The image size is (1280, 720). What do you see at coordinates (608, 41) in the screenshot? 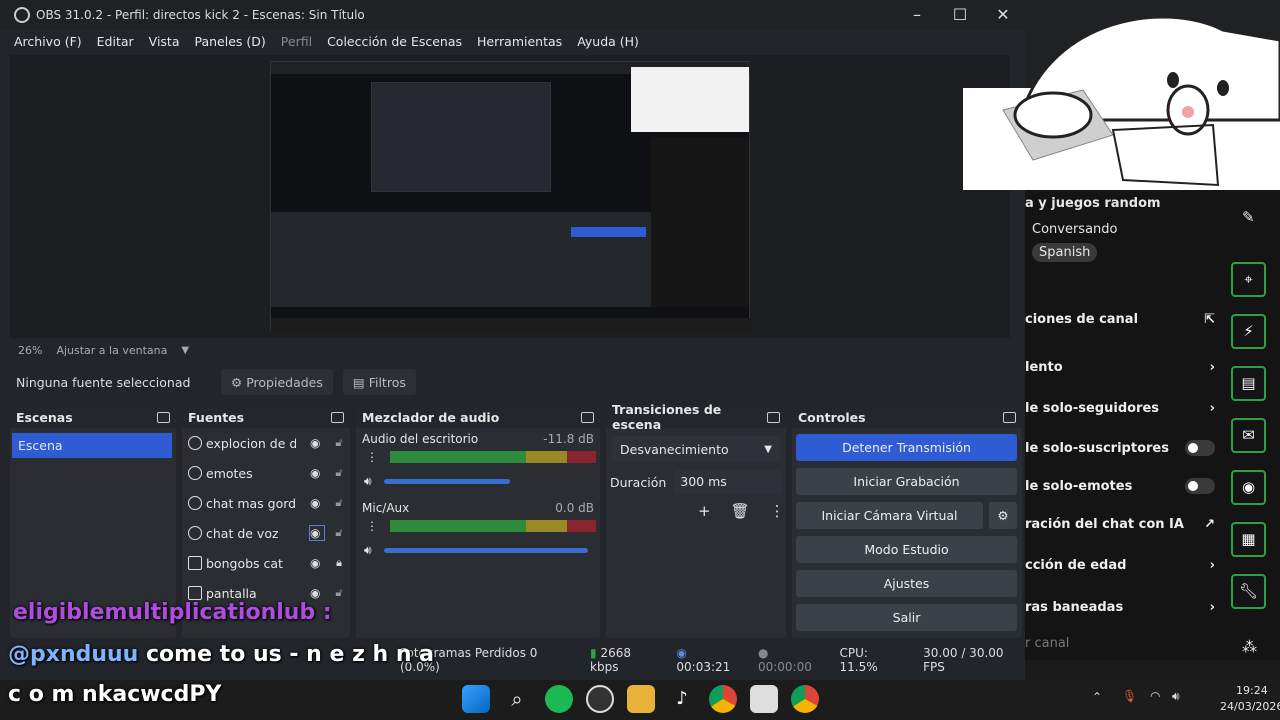
I see `menu-ayuda: Ayuda (H)` at bounding box center [608, 41].